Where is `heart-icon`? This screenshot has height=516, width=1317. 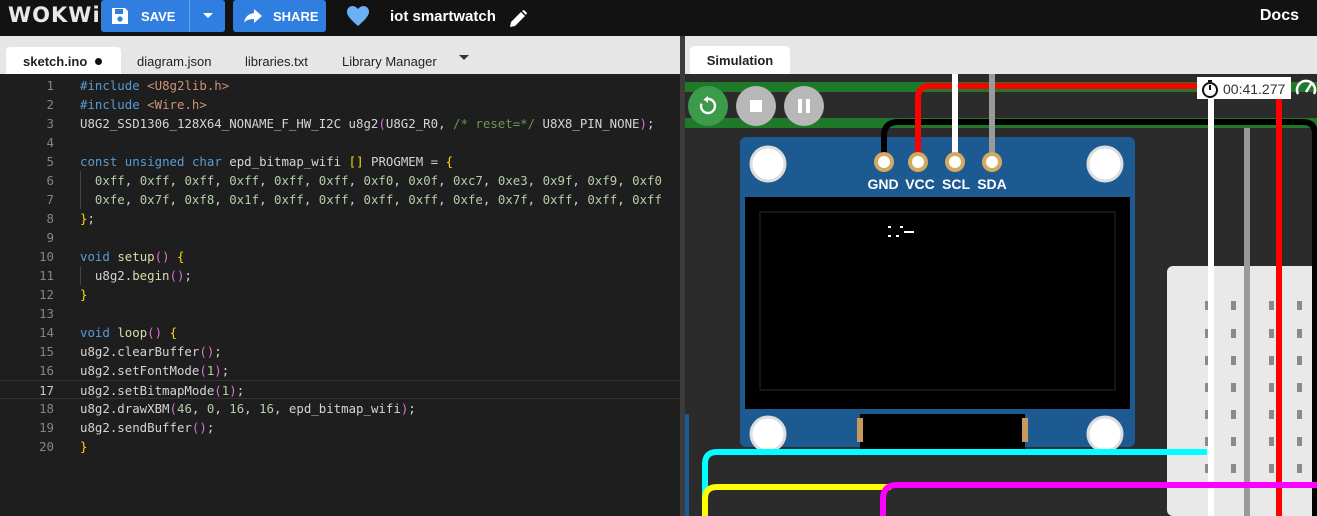
heart-icon is located at coordinates (358, 18).